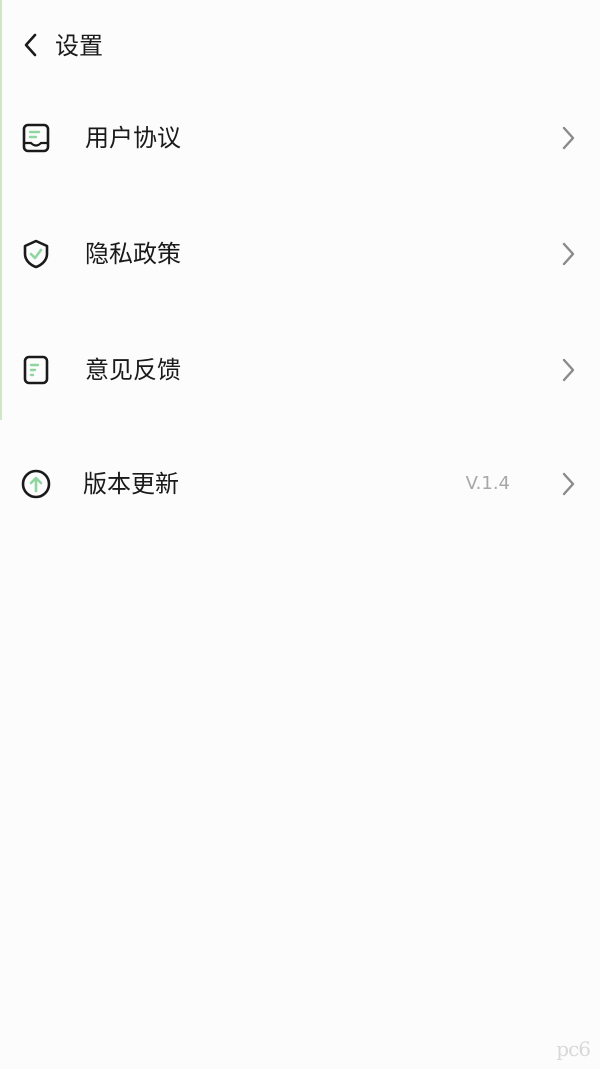  What do you see at coordinates (300, 46) in the screenshot?
I see `header: 设置` at bounding box center [300, 46].